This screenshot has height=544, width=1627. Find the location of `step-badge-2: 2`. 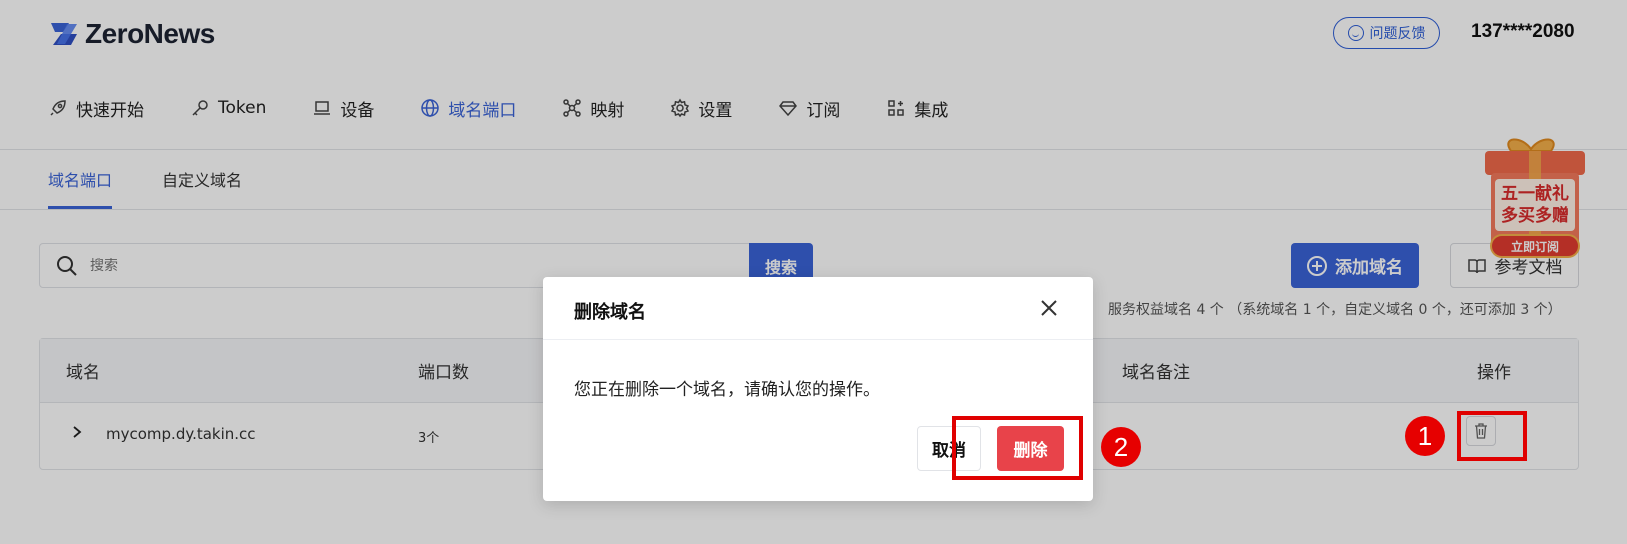

step-badge-2: 2 is located at coordinates (1121, 447).